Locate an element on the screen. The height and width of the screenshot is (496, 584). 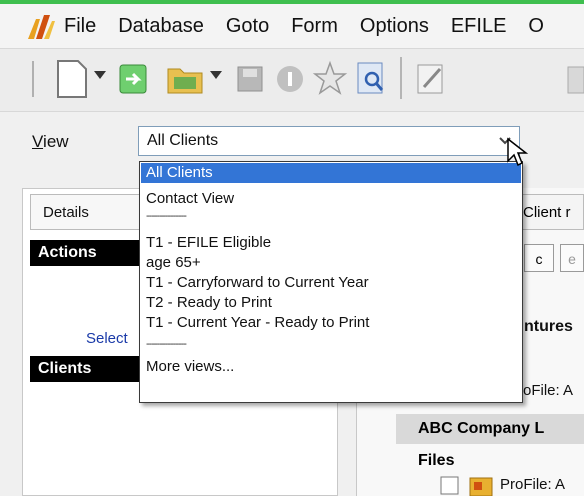
toolbar-grip-icon is located at coordinates (33, 79).